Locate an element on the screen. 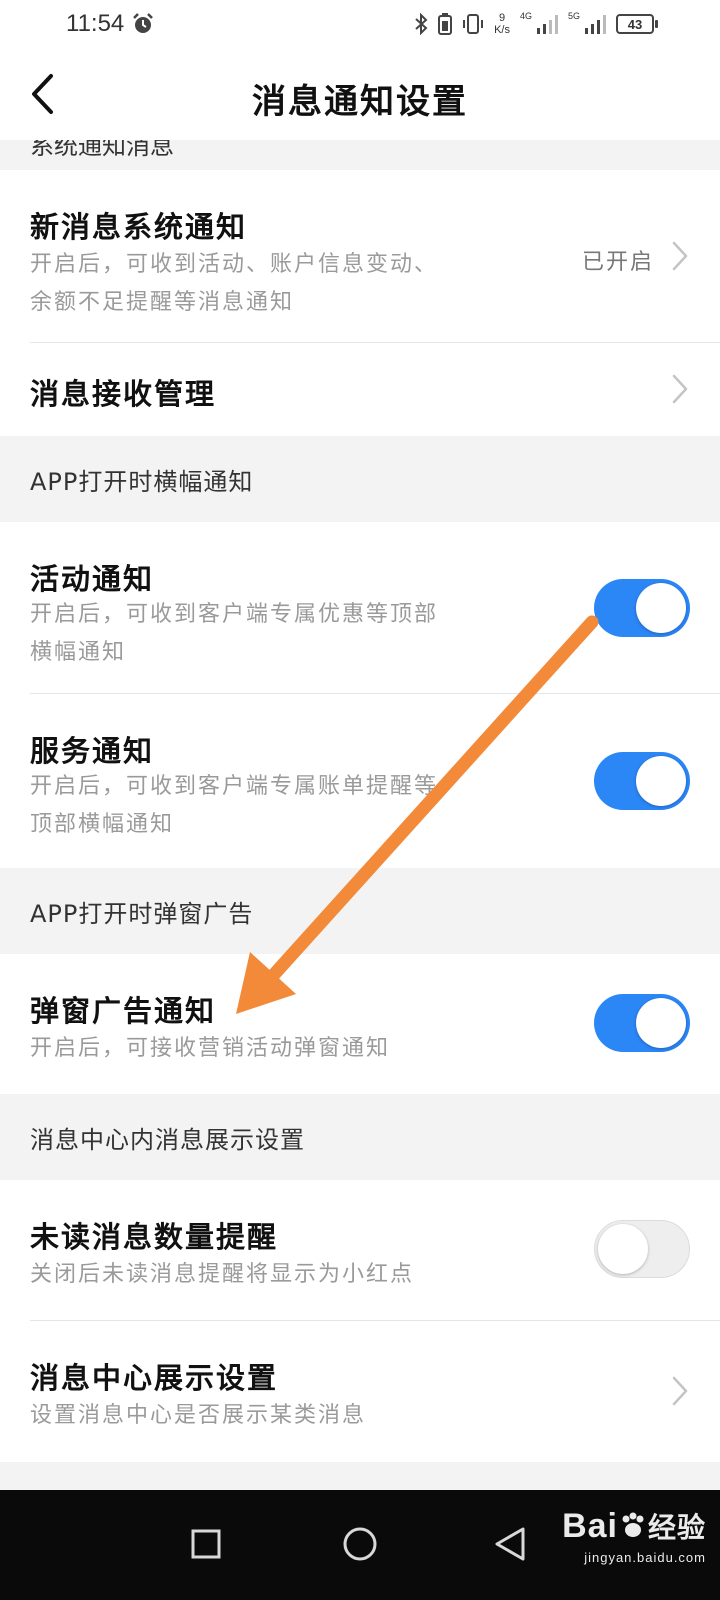 The image size is (720, 1600). activity-toggle is located at coordinates (642, 608).